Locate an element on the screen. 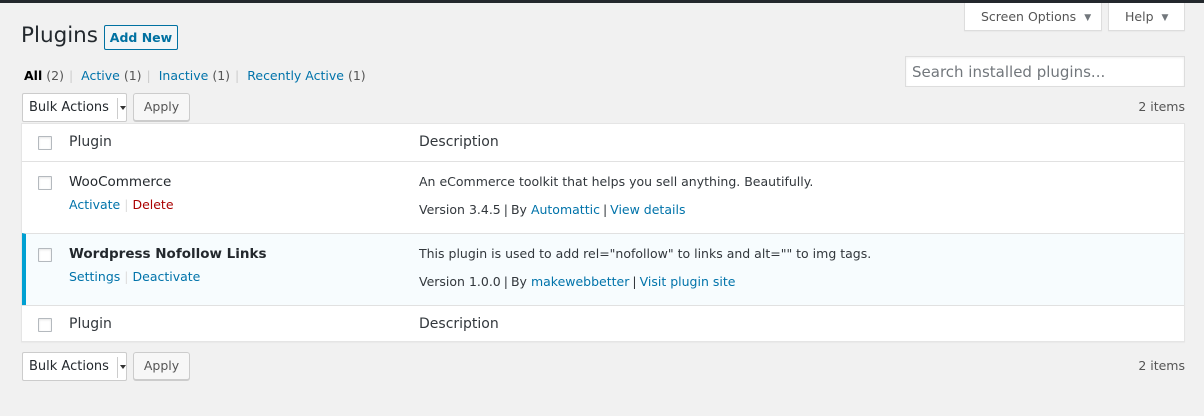 Image resolution: width=1204 pixels, height=416 pixels. settings-link: Settings is located at coordinates (94, 276).